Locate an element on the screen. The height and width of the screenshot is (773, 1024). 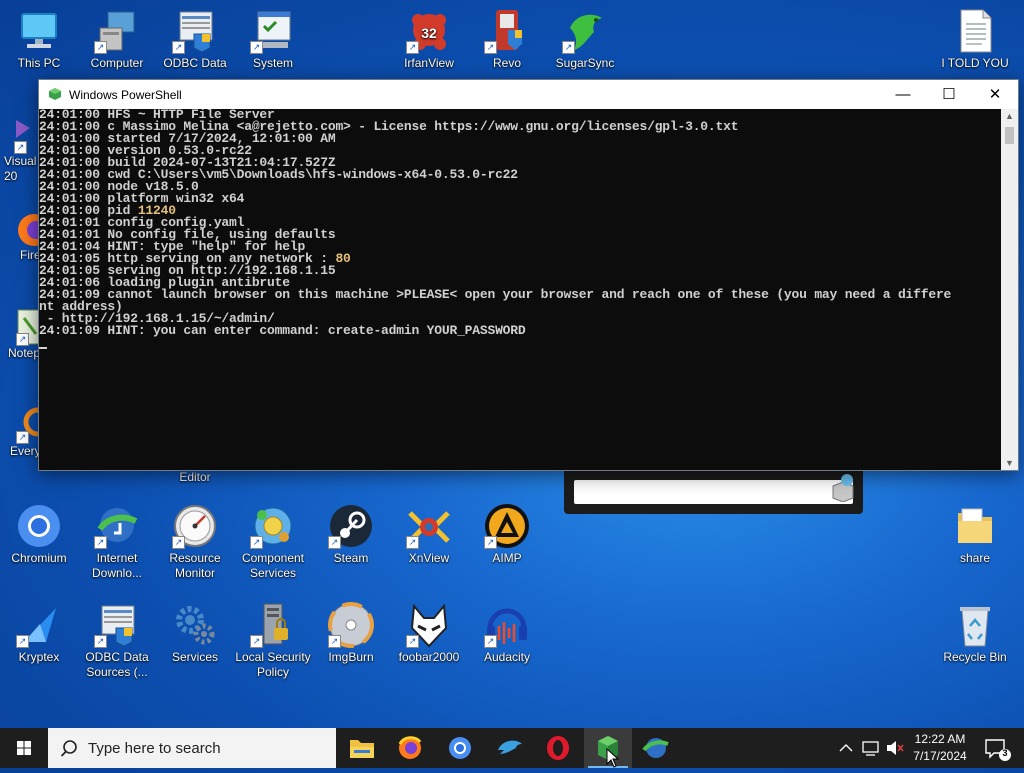
foobar-icon: ↗ is located at coordinates (429, 625).